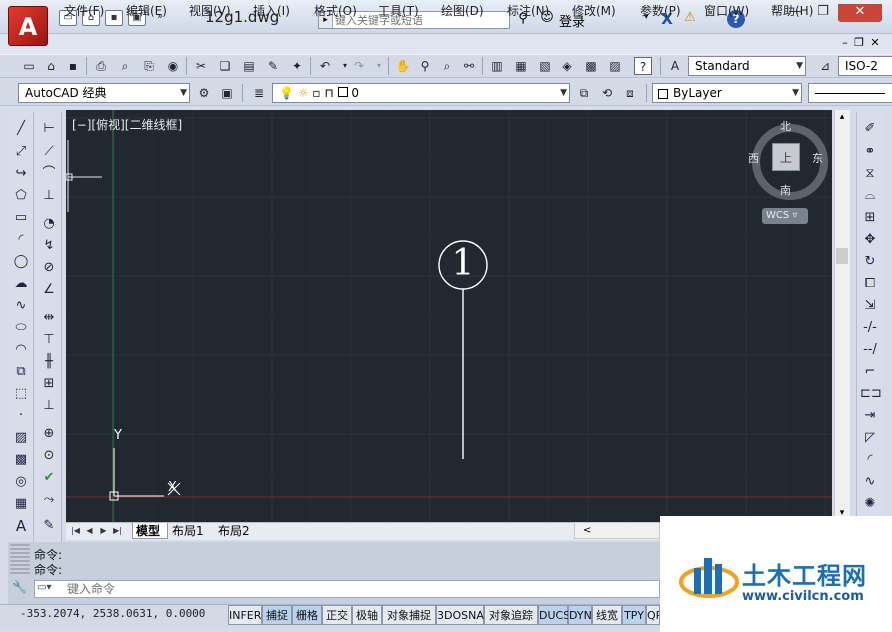 This screenshot has height=632, width=892. I want to click on diameter-dimension-icon: ⊘, so click(49, 268).